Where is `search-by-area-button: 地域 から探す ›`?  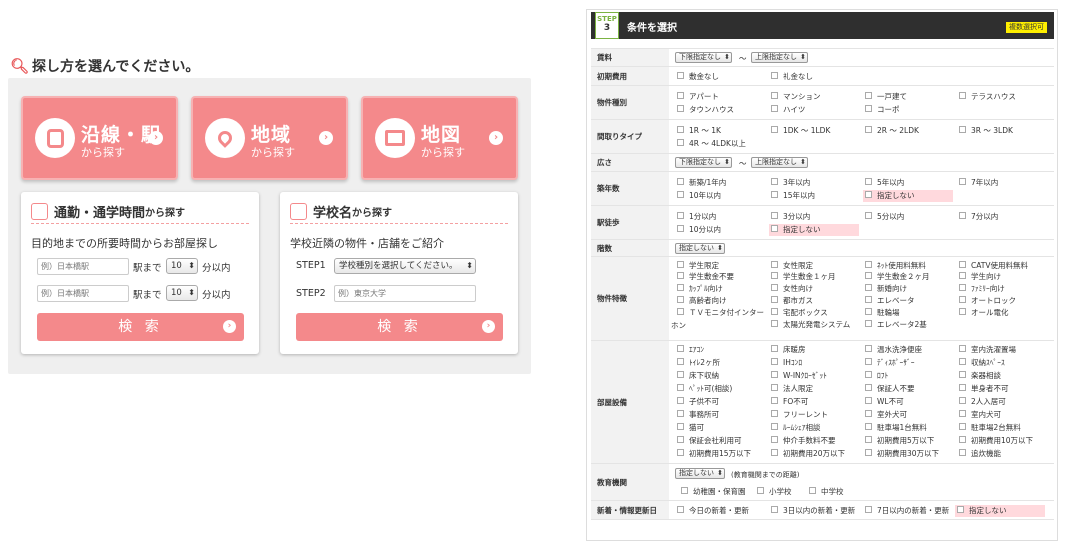 search-by-area-button: 地域 から探す › is located at coordinates (269, 138).